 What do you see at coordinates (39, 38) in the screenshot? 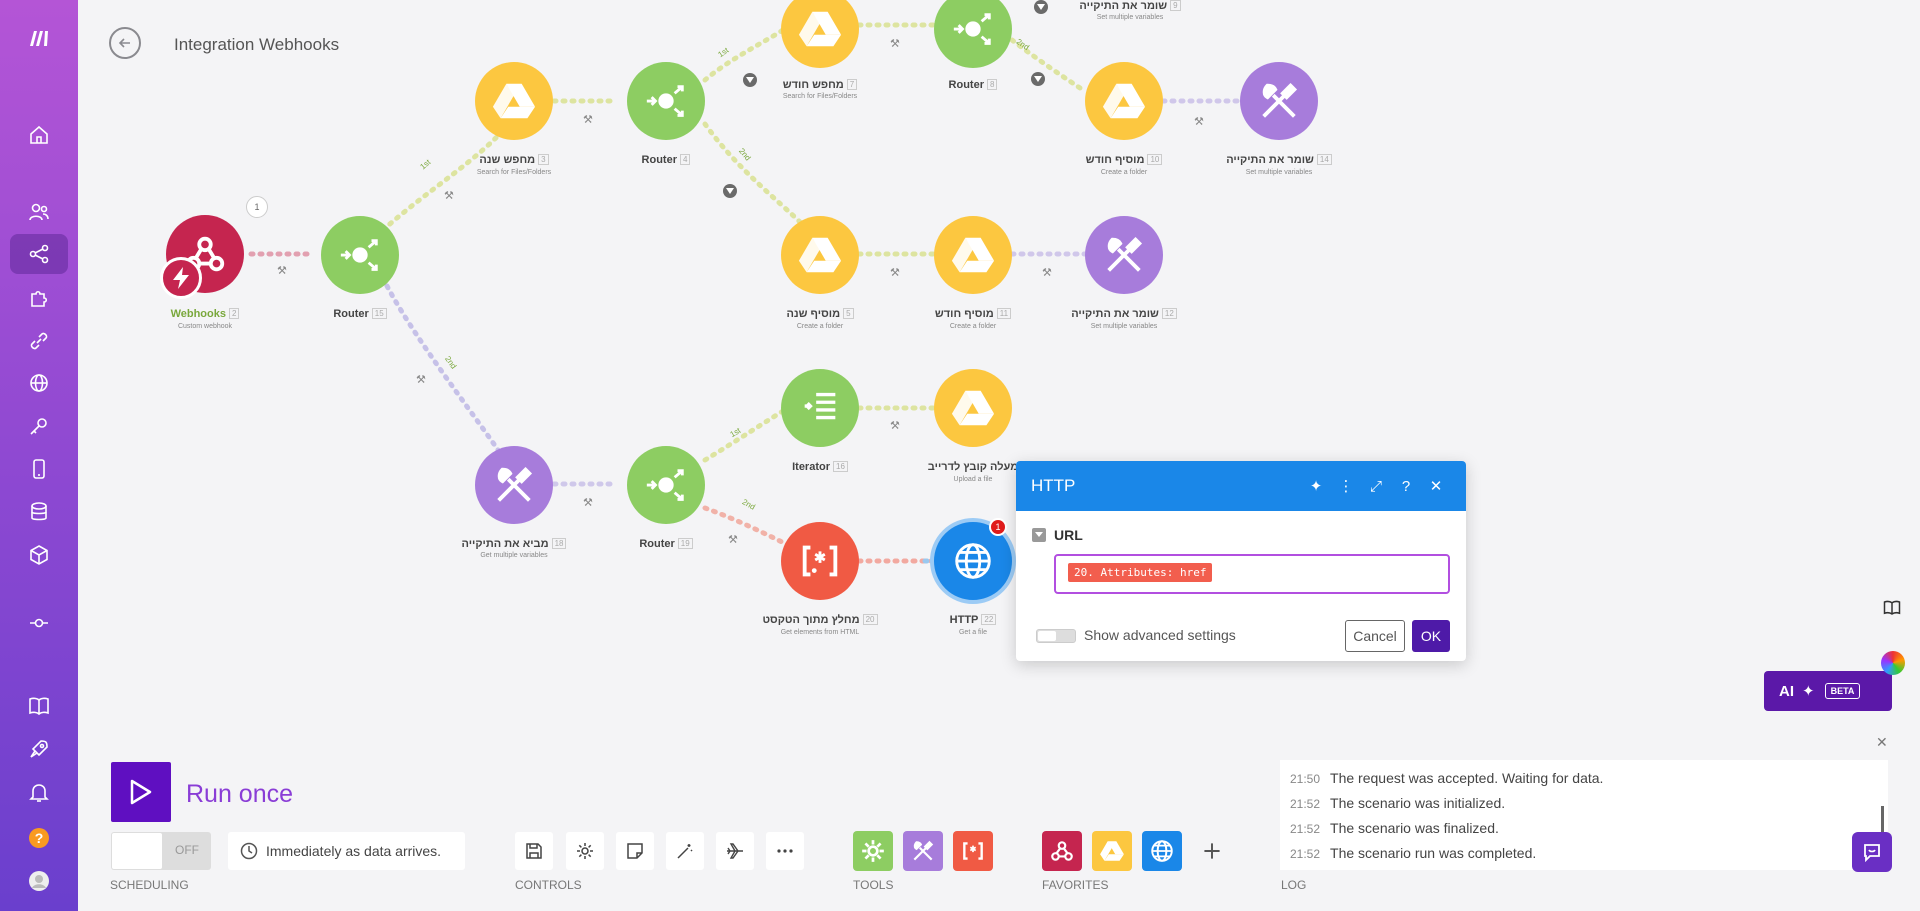
I see `make-logo-icon` at bounding box center [39, 38].